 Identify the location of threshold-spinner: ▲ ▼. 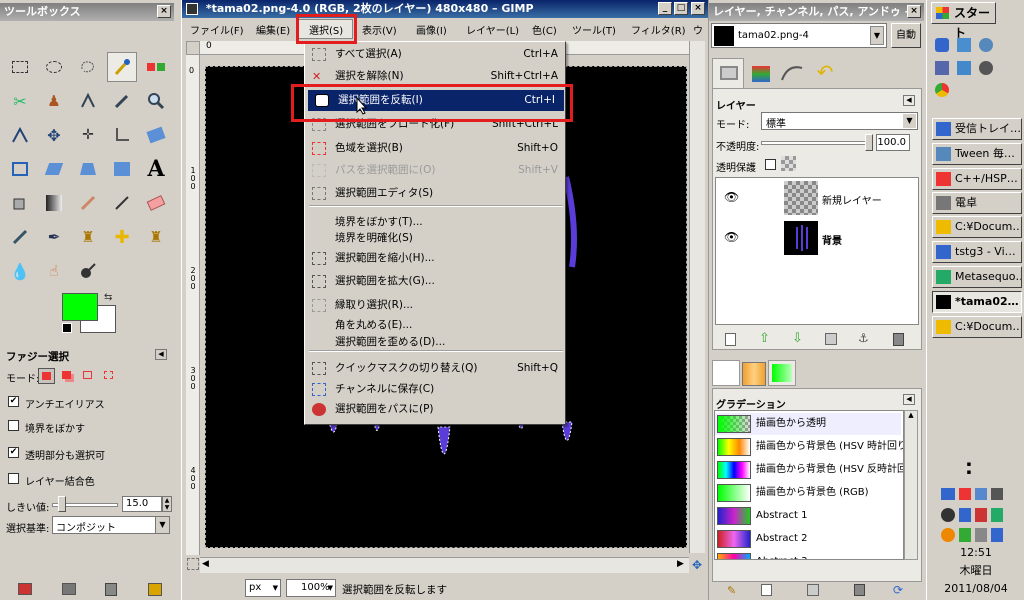
(167, 504).